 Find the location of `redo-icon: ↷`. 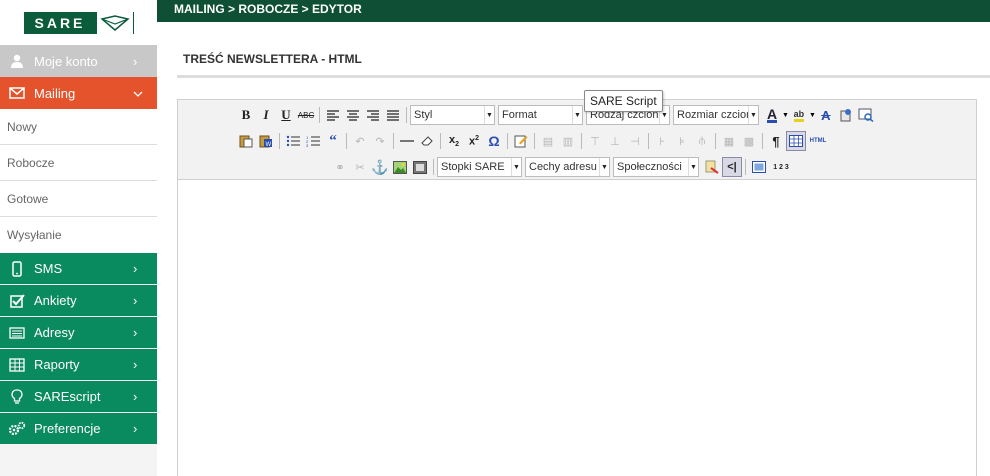

redo-icon: ↷ is located at coordinates (380, 141).